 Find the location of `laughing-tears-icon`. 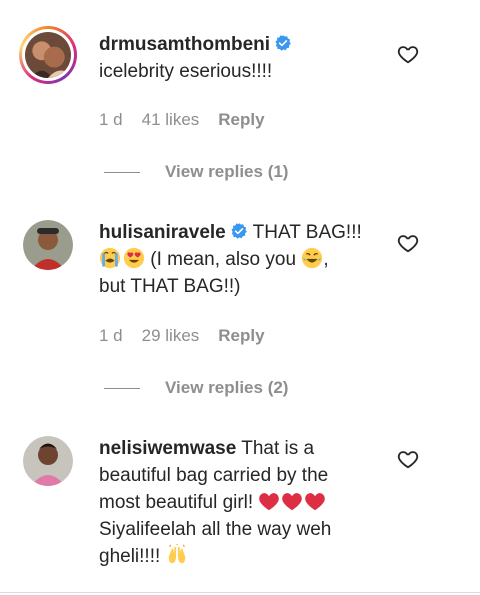

laughing-tears-icon is located at coordinates (312, 258).